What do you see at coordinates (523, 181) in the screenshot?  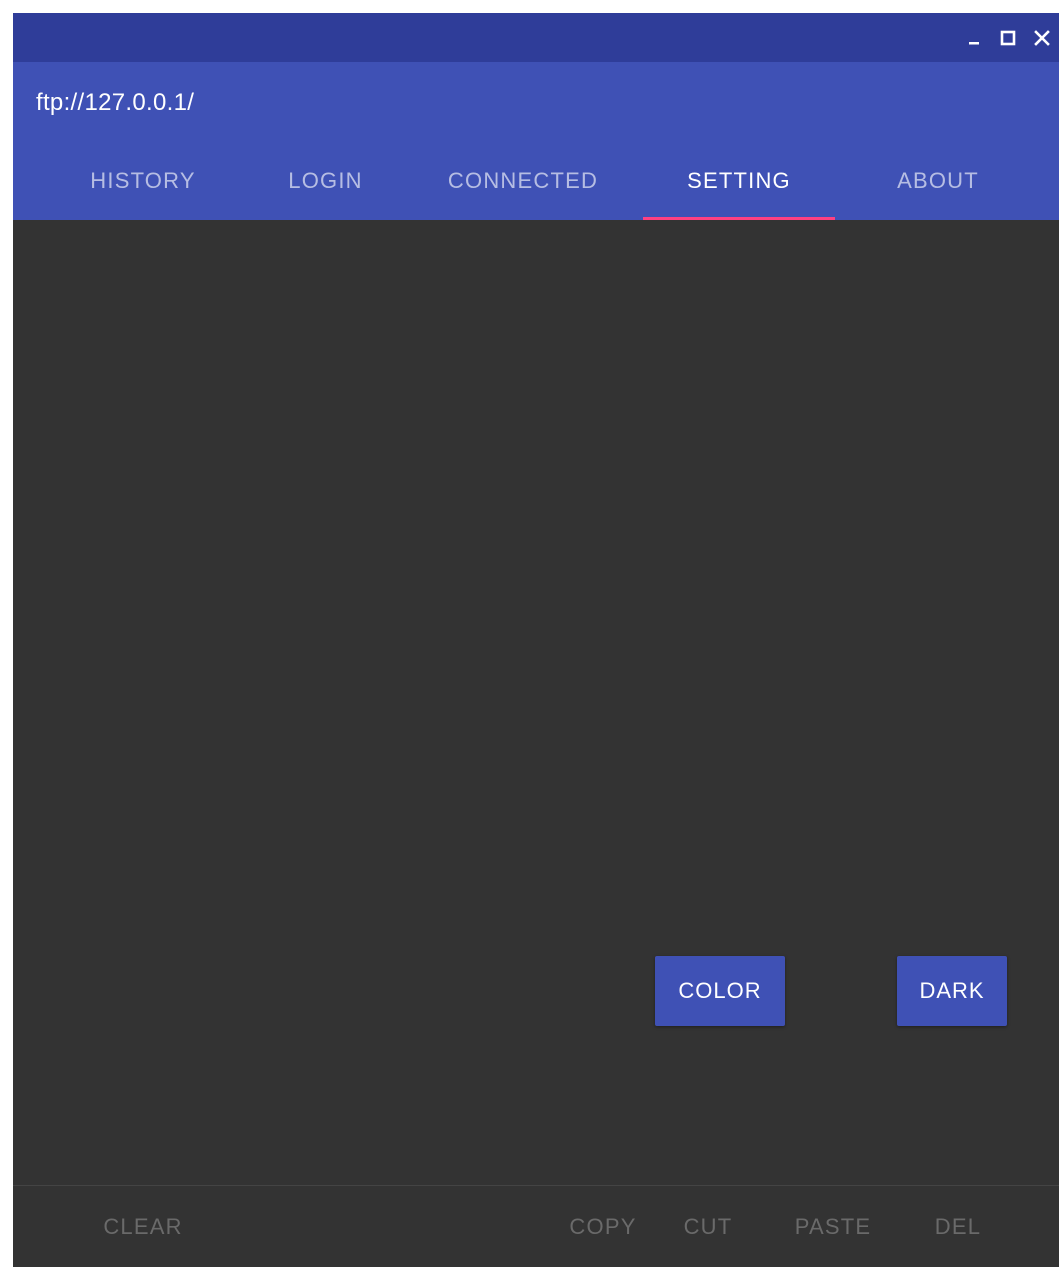 I see `tab-connected: CONNECTED` at bounding box center [523, 181].